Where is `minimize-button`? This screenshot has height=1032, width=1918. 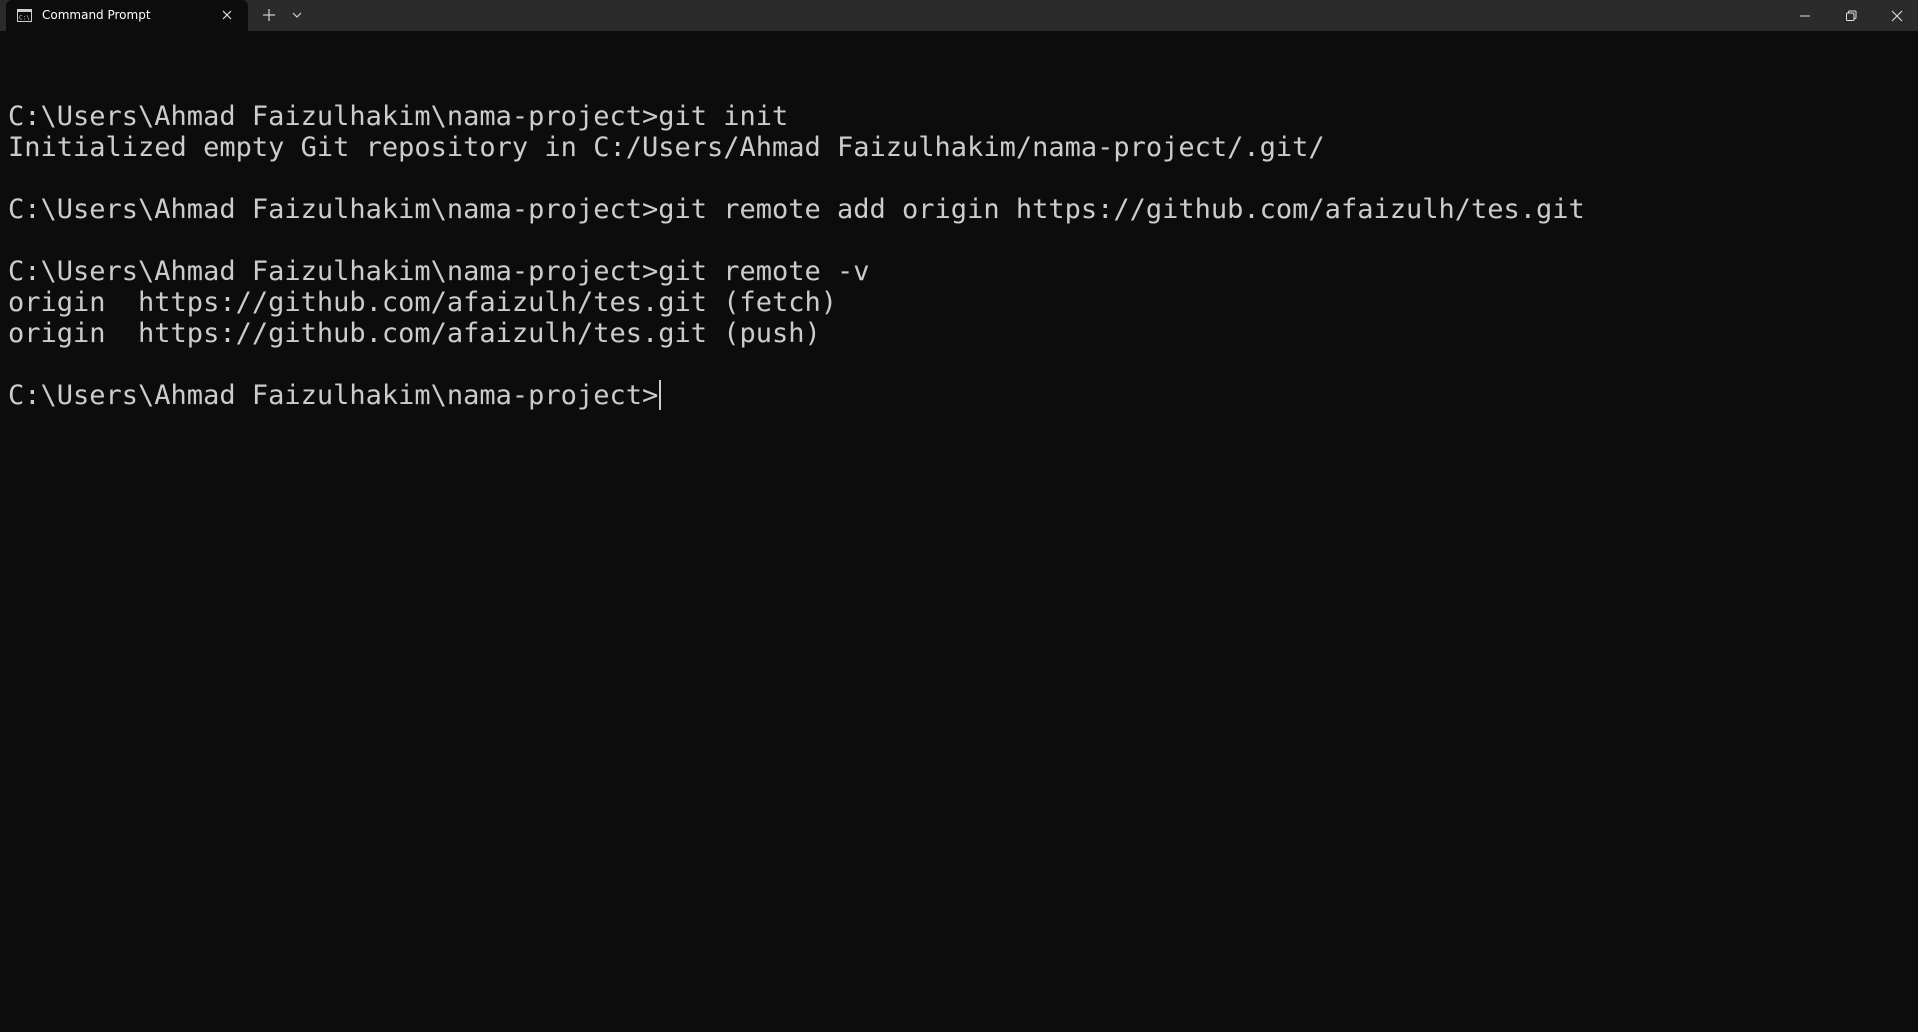 minimize-button is located at coordinates (1805, 15).